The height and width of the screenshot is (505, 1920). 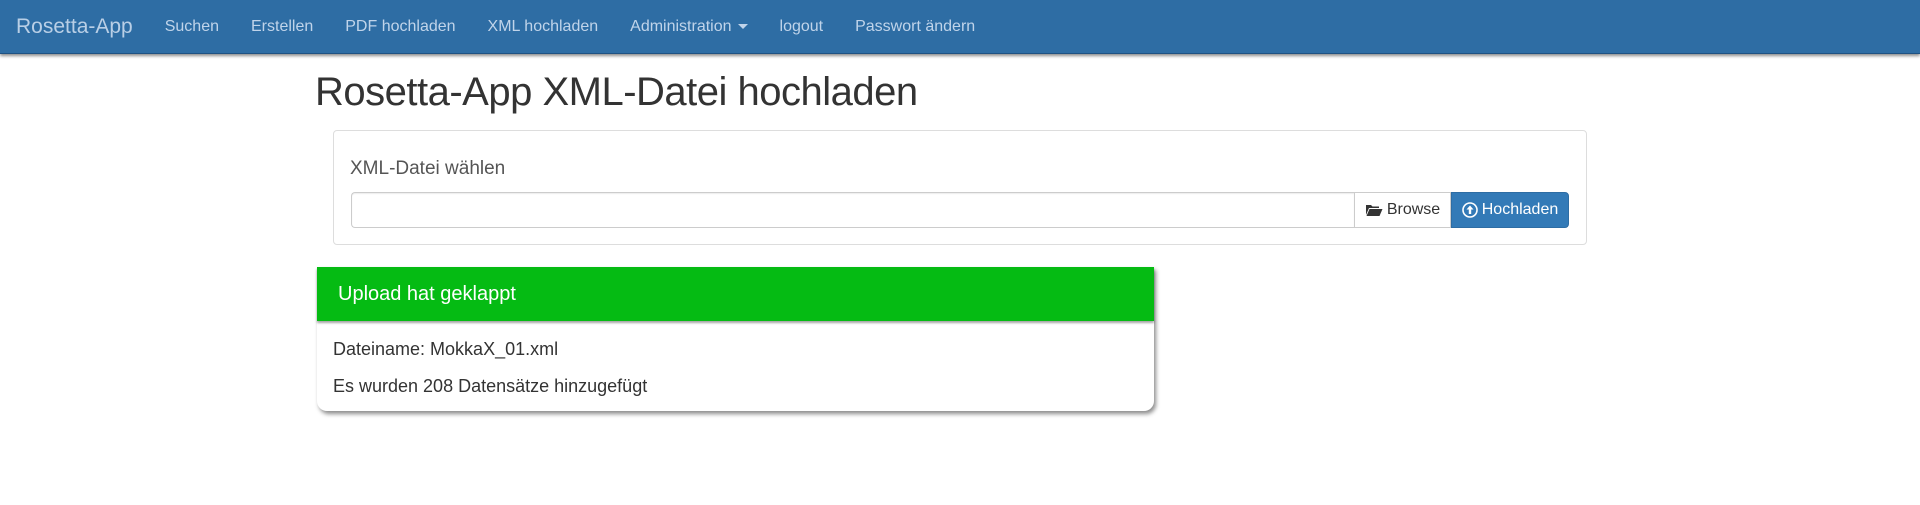 I want to click on result-filename: Dateiname: MokkaX_01.xml, so click(x=446, y=349).